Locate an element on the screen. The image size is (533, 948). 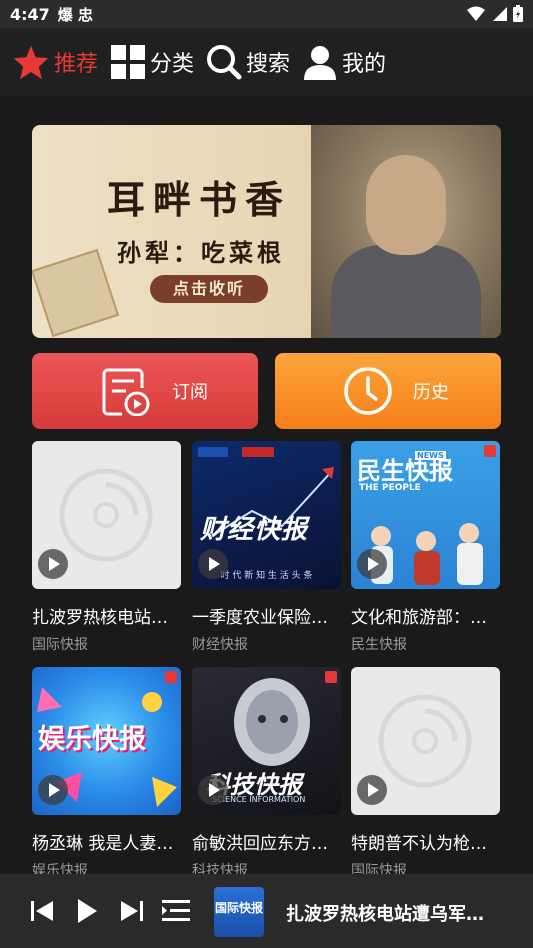
player-cover-text: 国际快报 is located at coordinates (238, 908).